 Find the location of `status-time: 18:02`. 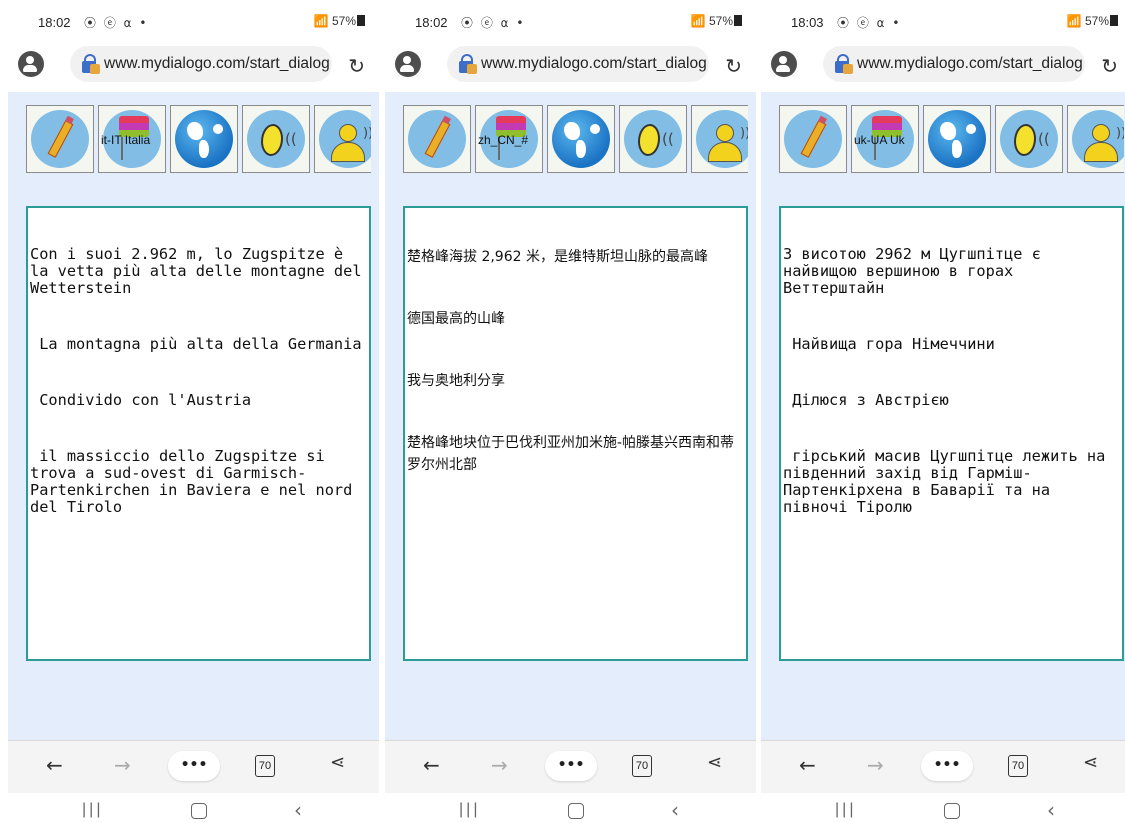

status-time: 18:02 is located at coordinates (431, 22).